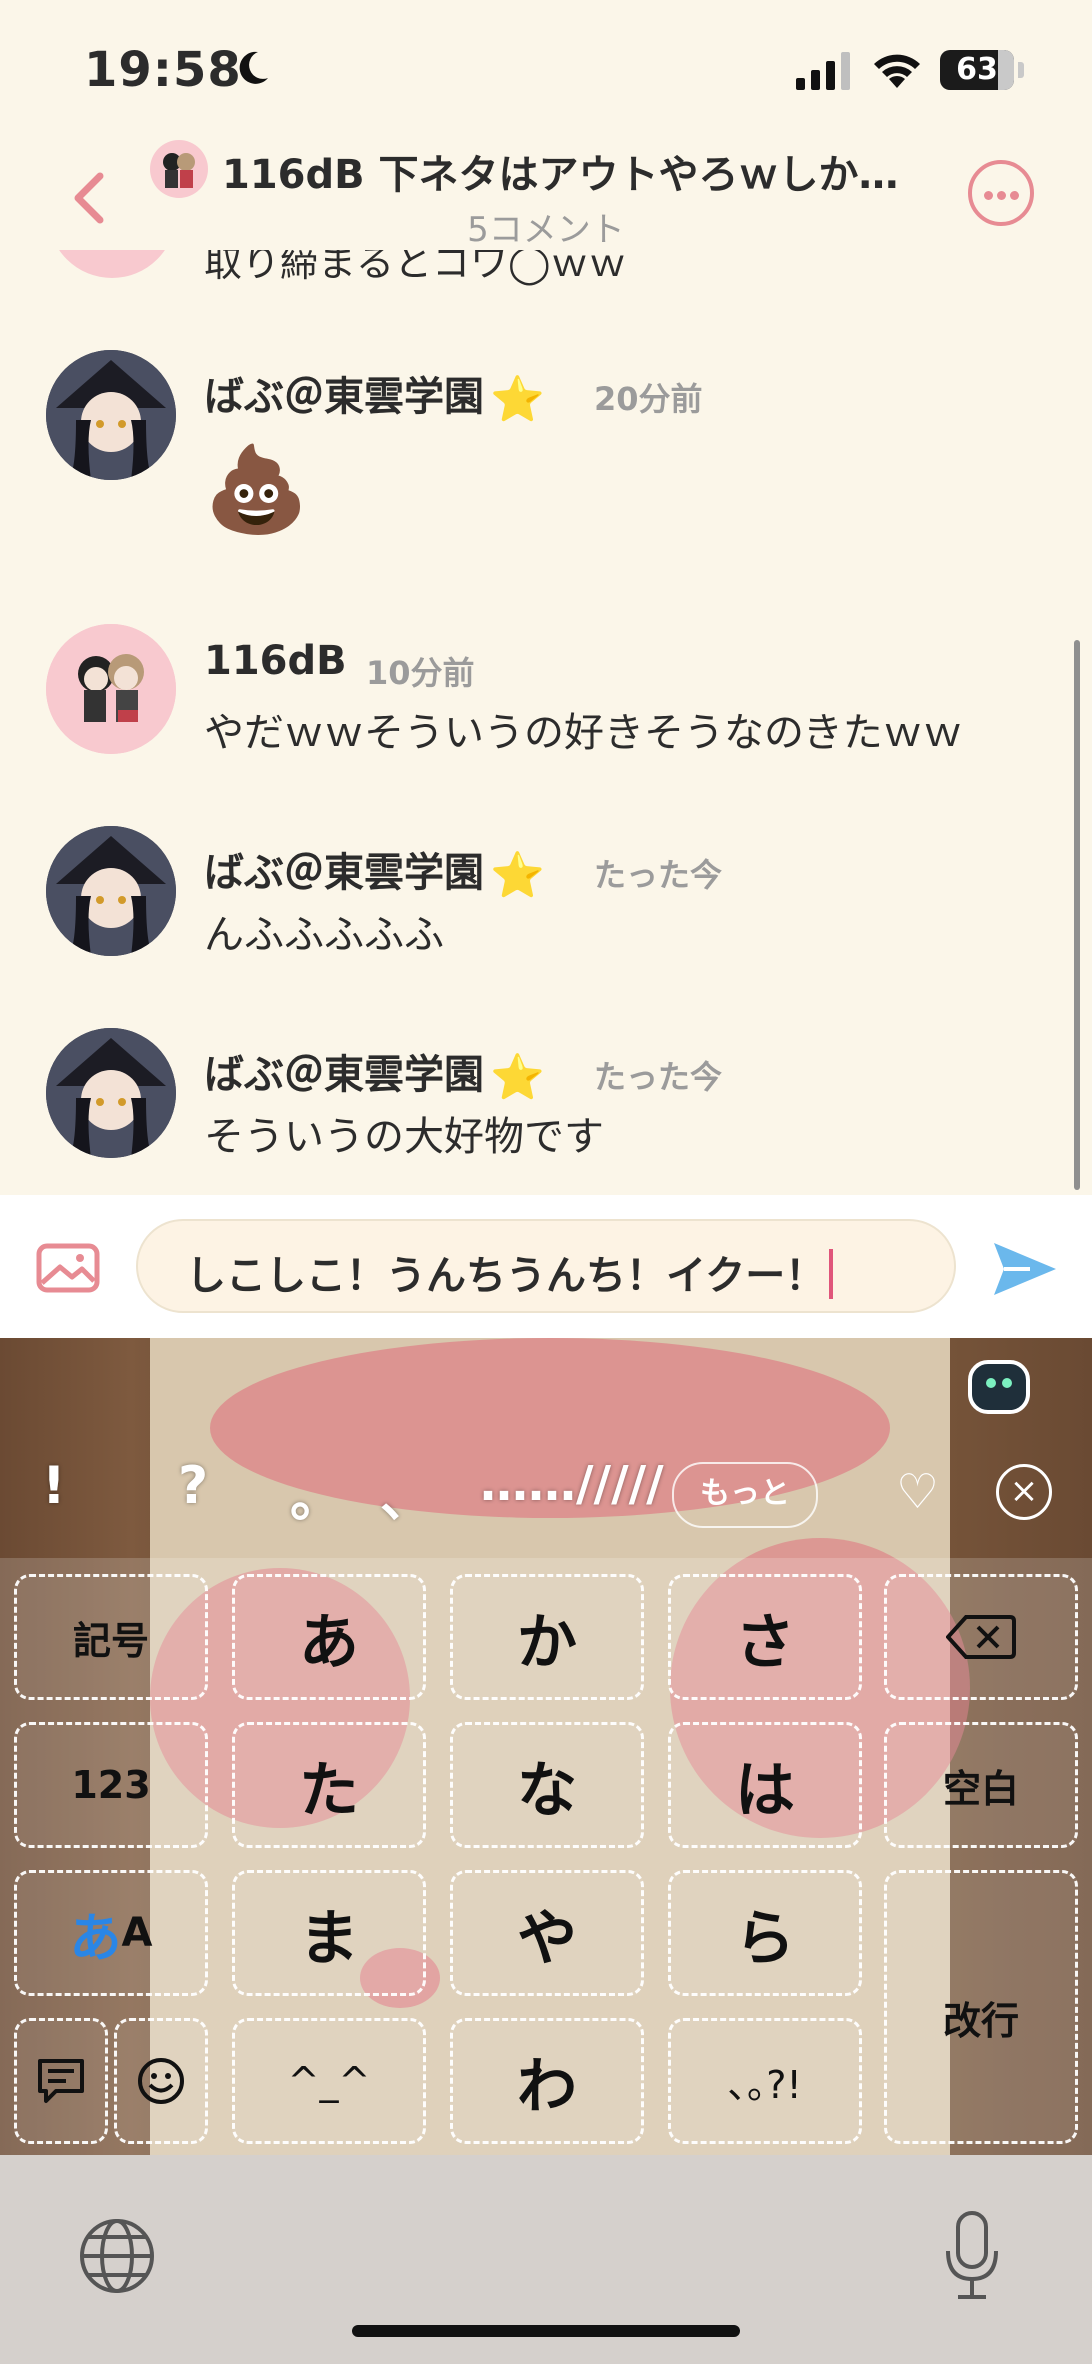 Image resolution: width=1092 pixels, height=2364 pixels. I want to click on key-ya: や, so click(547, 1933).